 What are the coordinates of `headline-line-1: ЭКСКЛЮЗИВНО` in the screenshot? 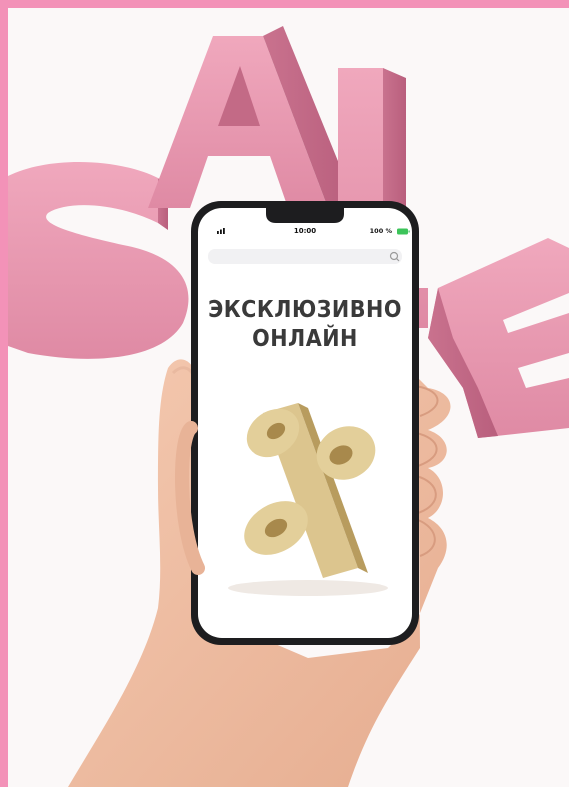 It's located at (305, 310).